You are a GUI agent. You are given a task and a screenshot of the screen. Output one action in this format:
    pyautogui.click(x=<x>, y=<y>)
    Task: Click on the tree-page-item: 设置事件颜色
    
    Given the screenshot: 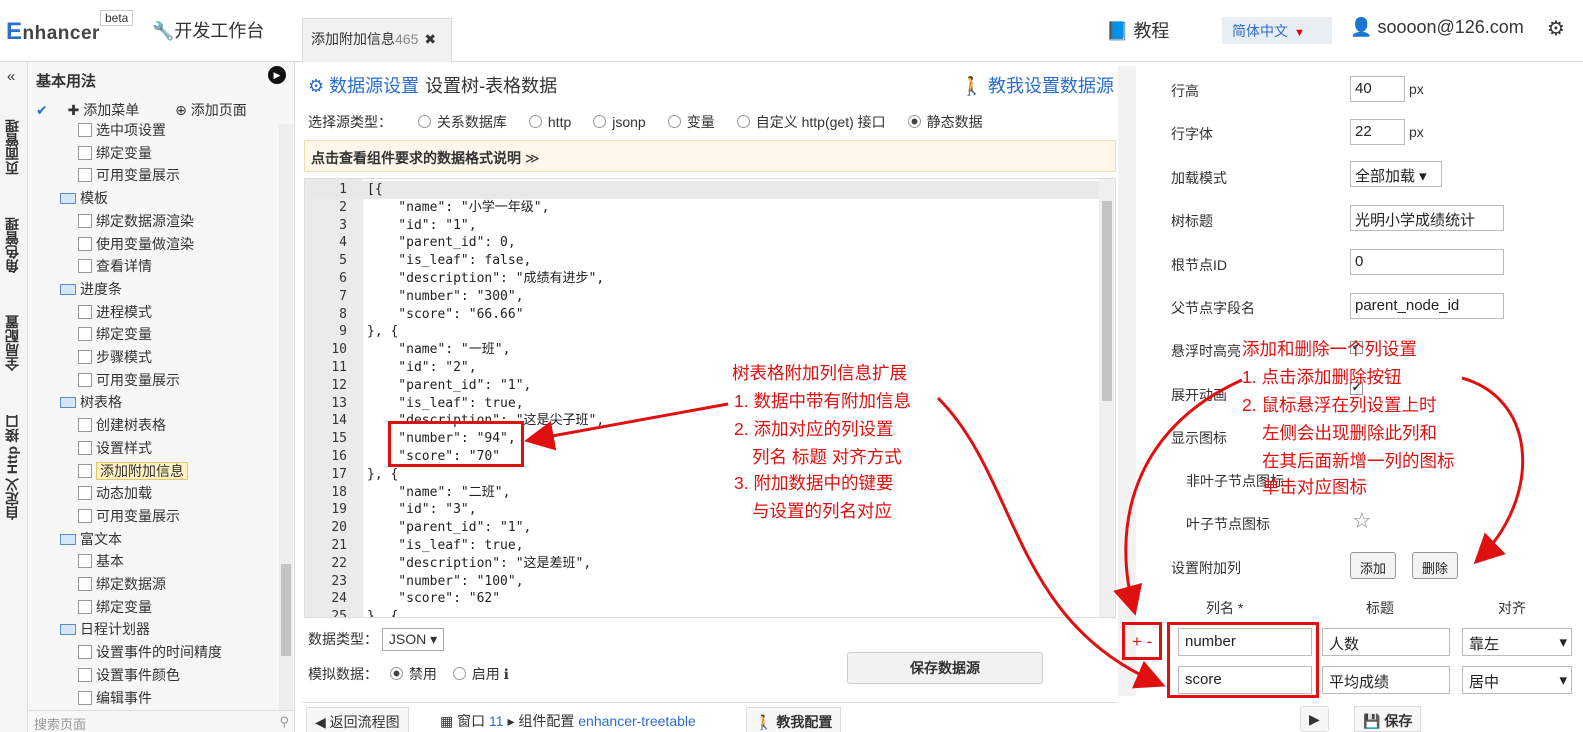 What is the action you would take?
    pyautogui.click(x=129, y=676)
    